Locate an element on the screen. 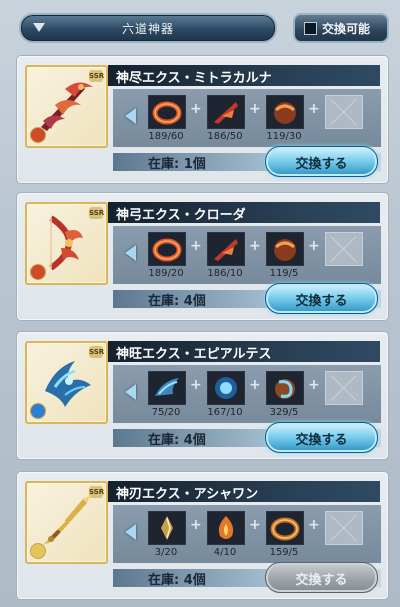  red-bow-weapon-icon is located at coordinates (66, 243).